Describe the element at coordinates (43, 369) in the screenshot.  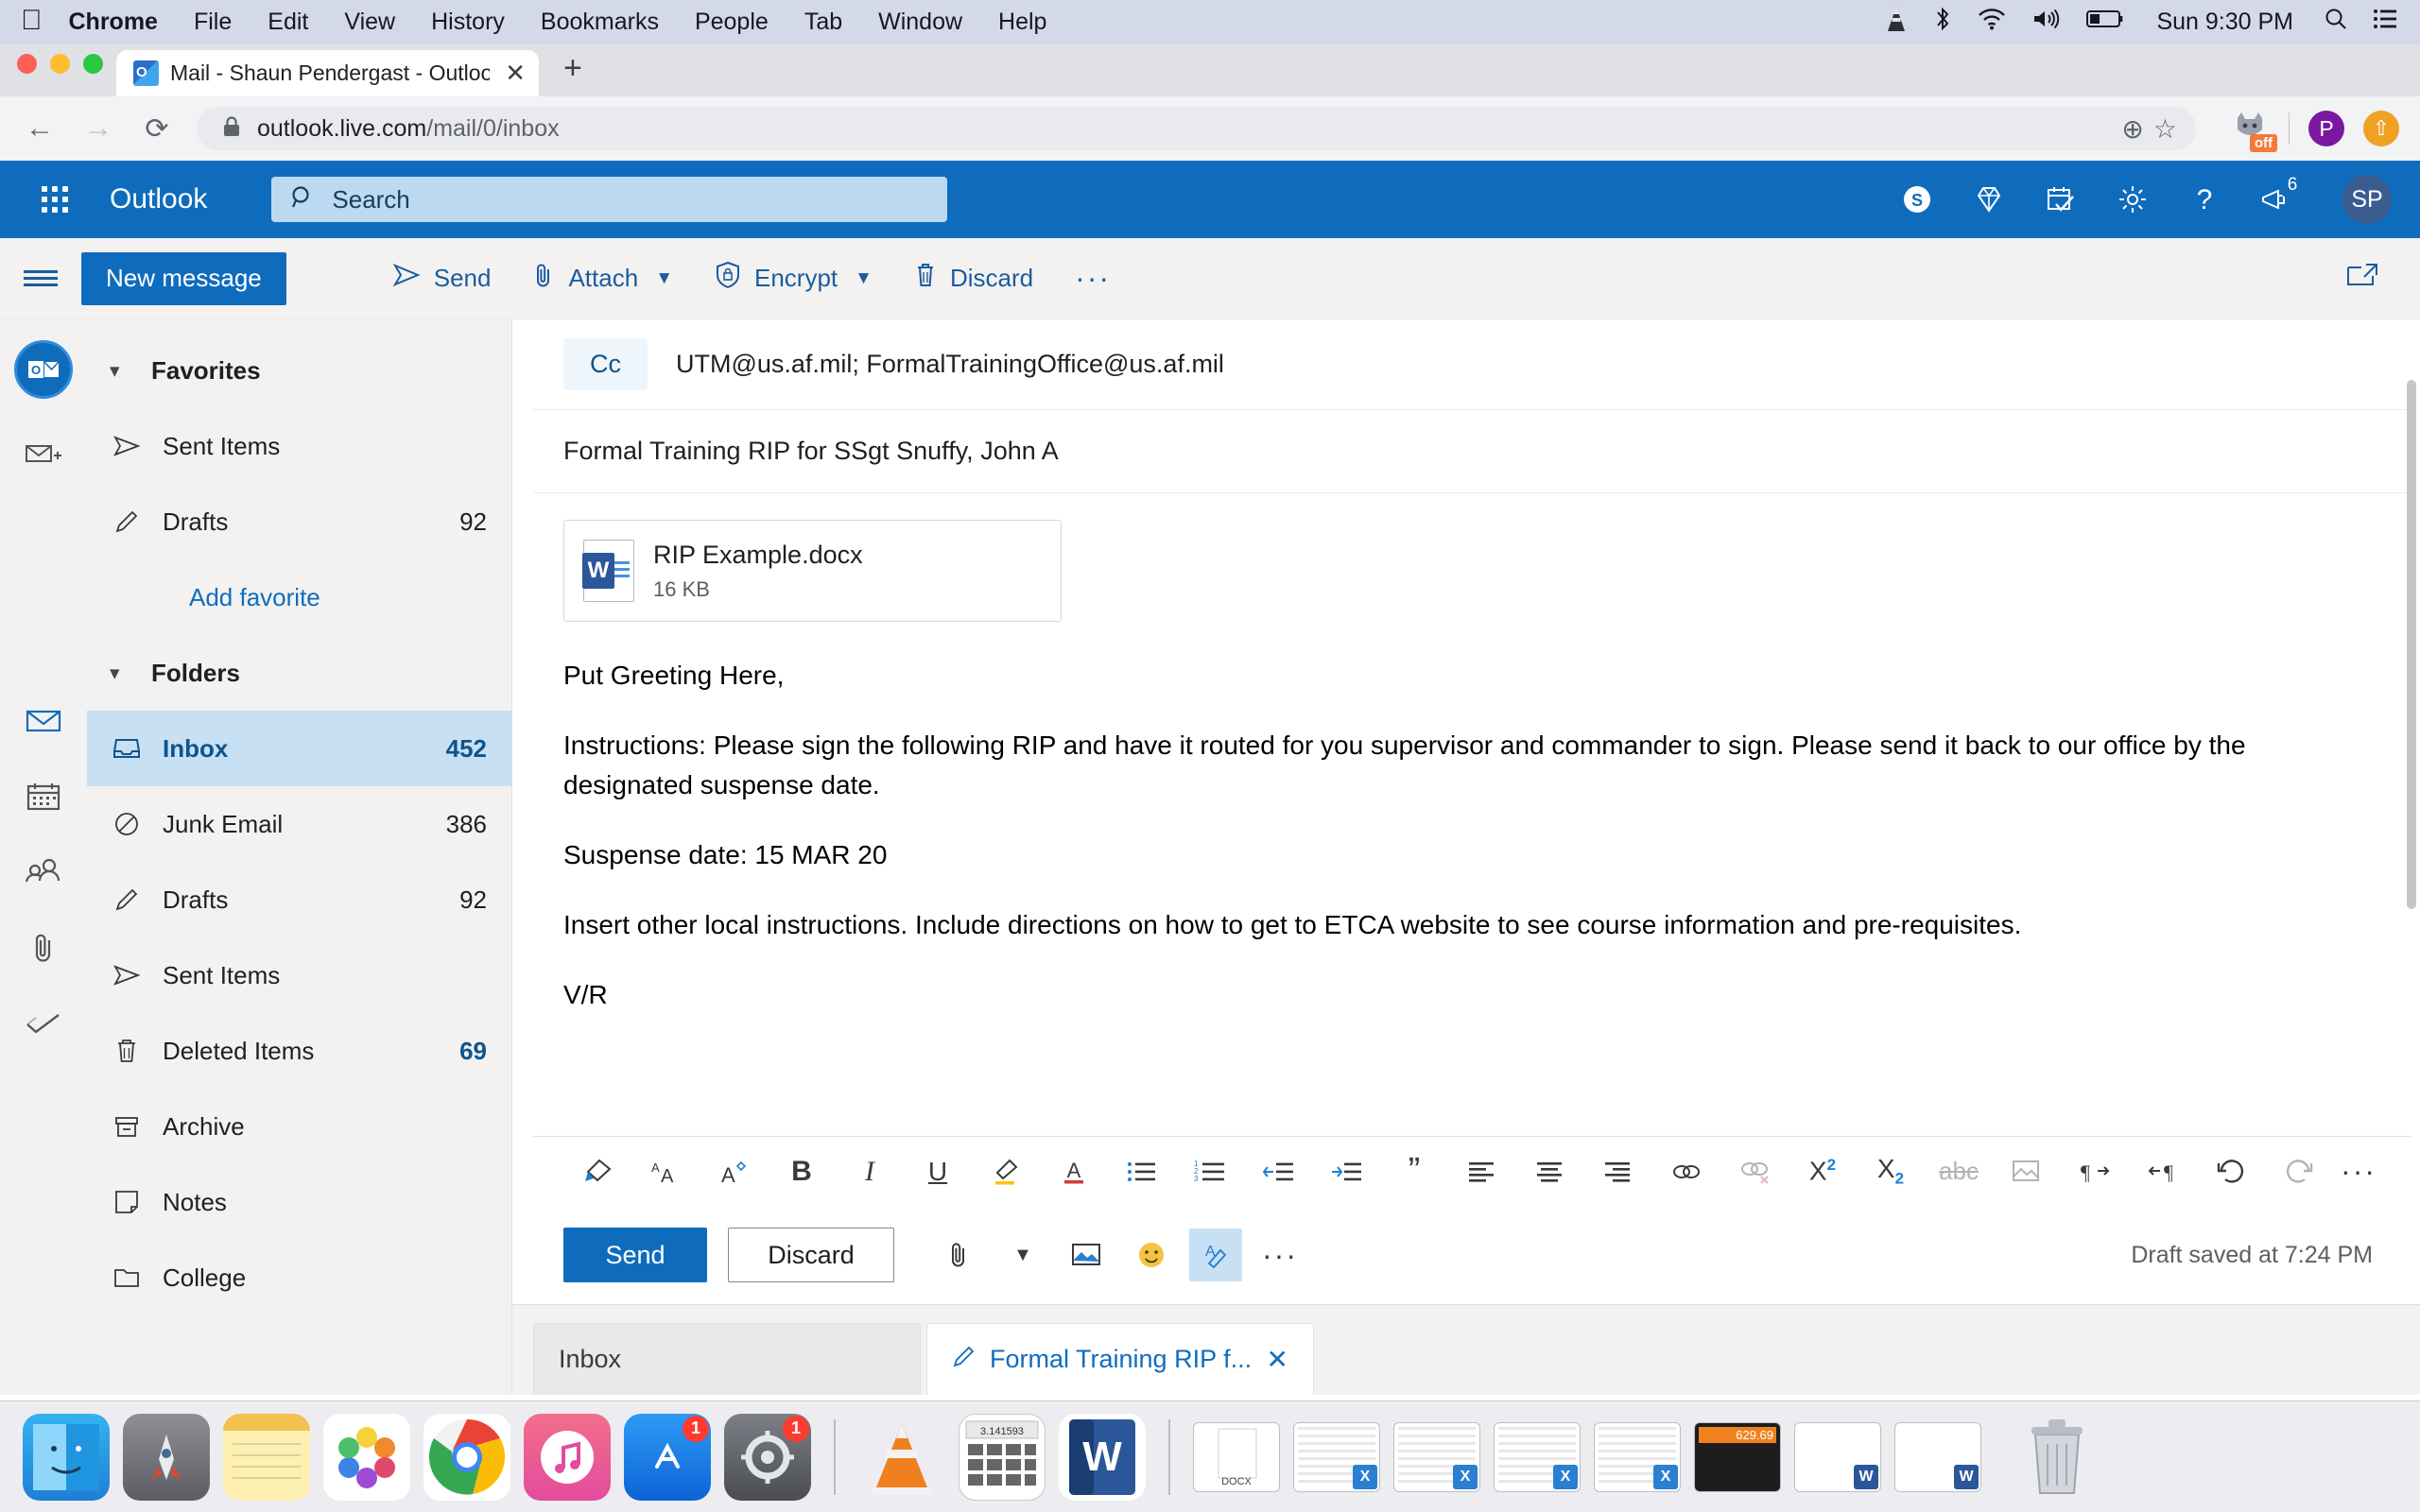
I see `outlook-logo-icon: O` at that location.